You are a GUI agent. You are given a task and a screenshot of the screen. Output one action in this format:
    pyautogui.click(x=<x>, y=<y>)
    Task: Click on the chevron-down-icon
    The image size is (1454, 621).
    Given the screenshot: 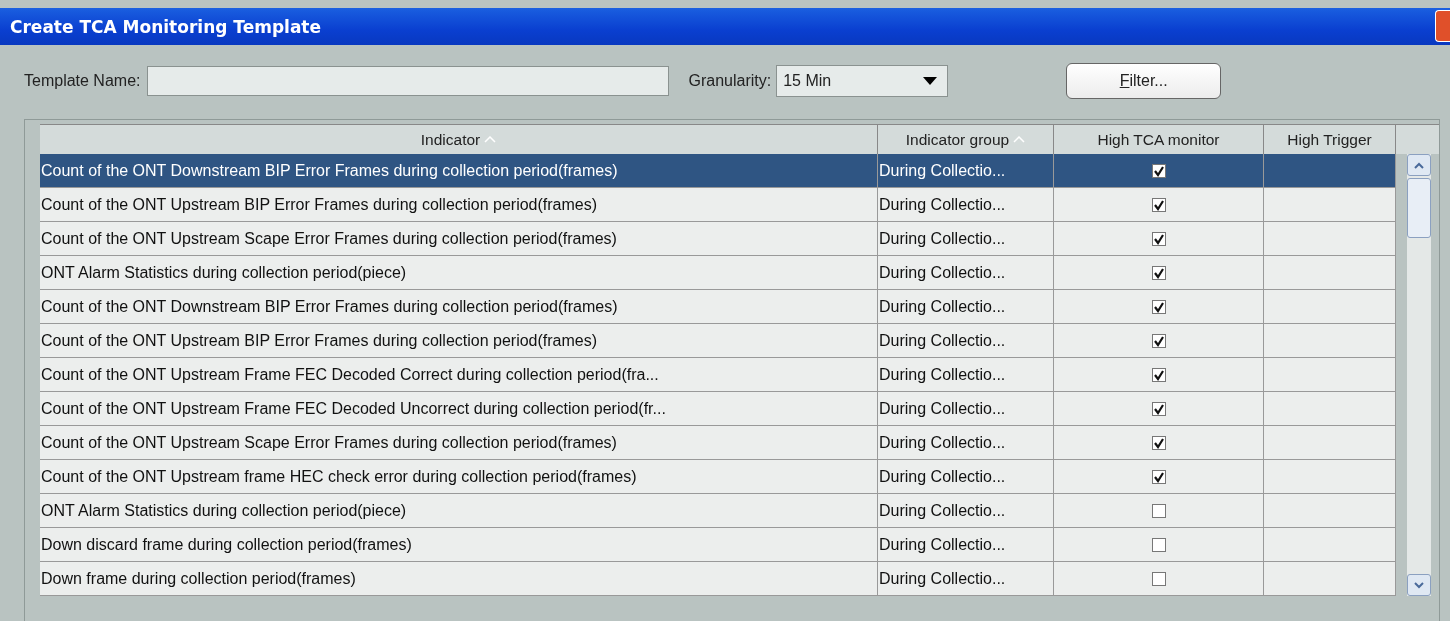 What is the action you would take?
    pyautogui.click(x=1419, y=585)
    